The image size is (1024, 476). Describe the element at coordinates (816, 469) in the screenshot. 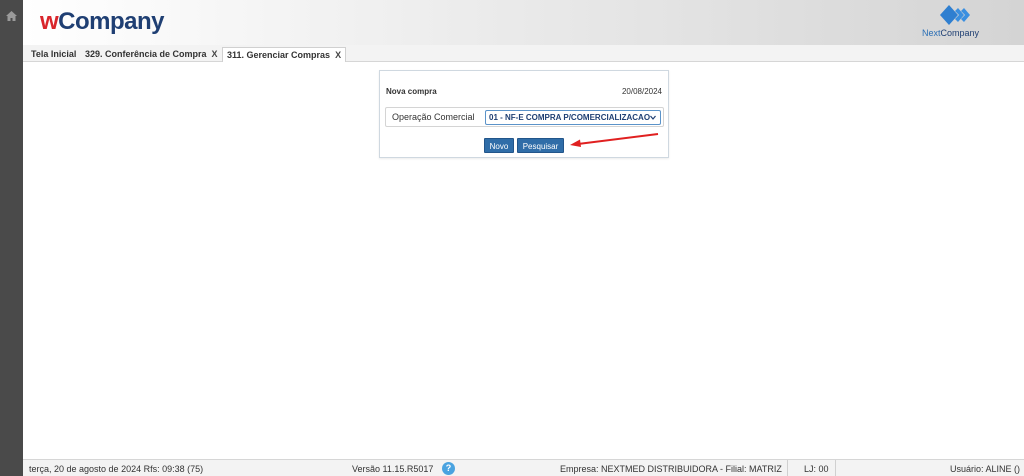

I see `status-lj: LJ: 00` at that location.